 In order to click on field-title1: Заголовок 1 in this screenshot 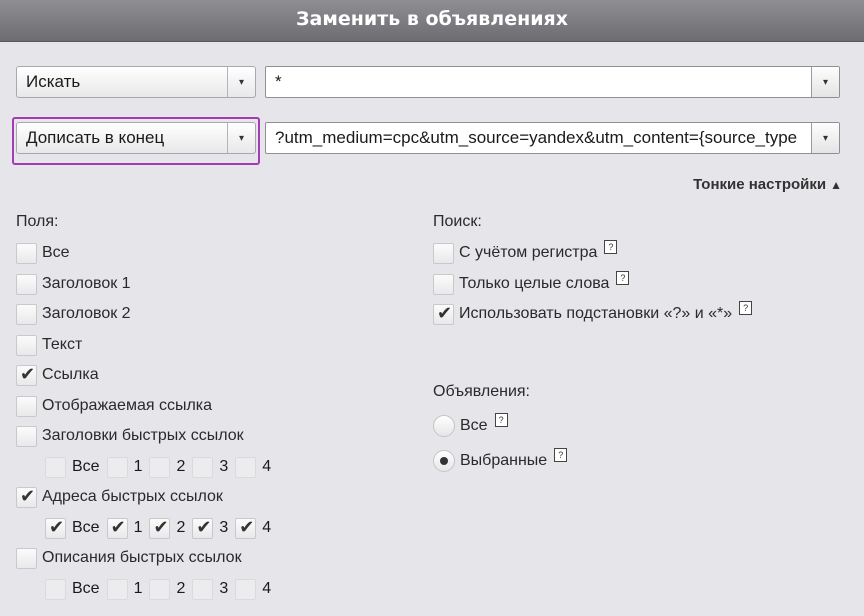, I will do `click(73, 284)`.